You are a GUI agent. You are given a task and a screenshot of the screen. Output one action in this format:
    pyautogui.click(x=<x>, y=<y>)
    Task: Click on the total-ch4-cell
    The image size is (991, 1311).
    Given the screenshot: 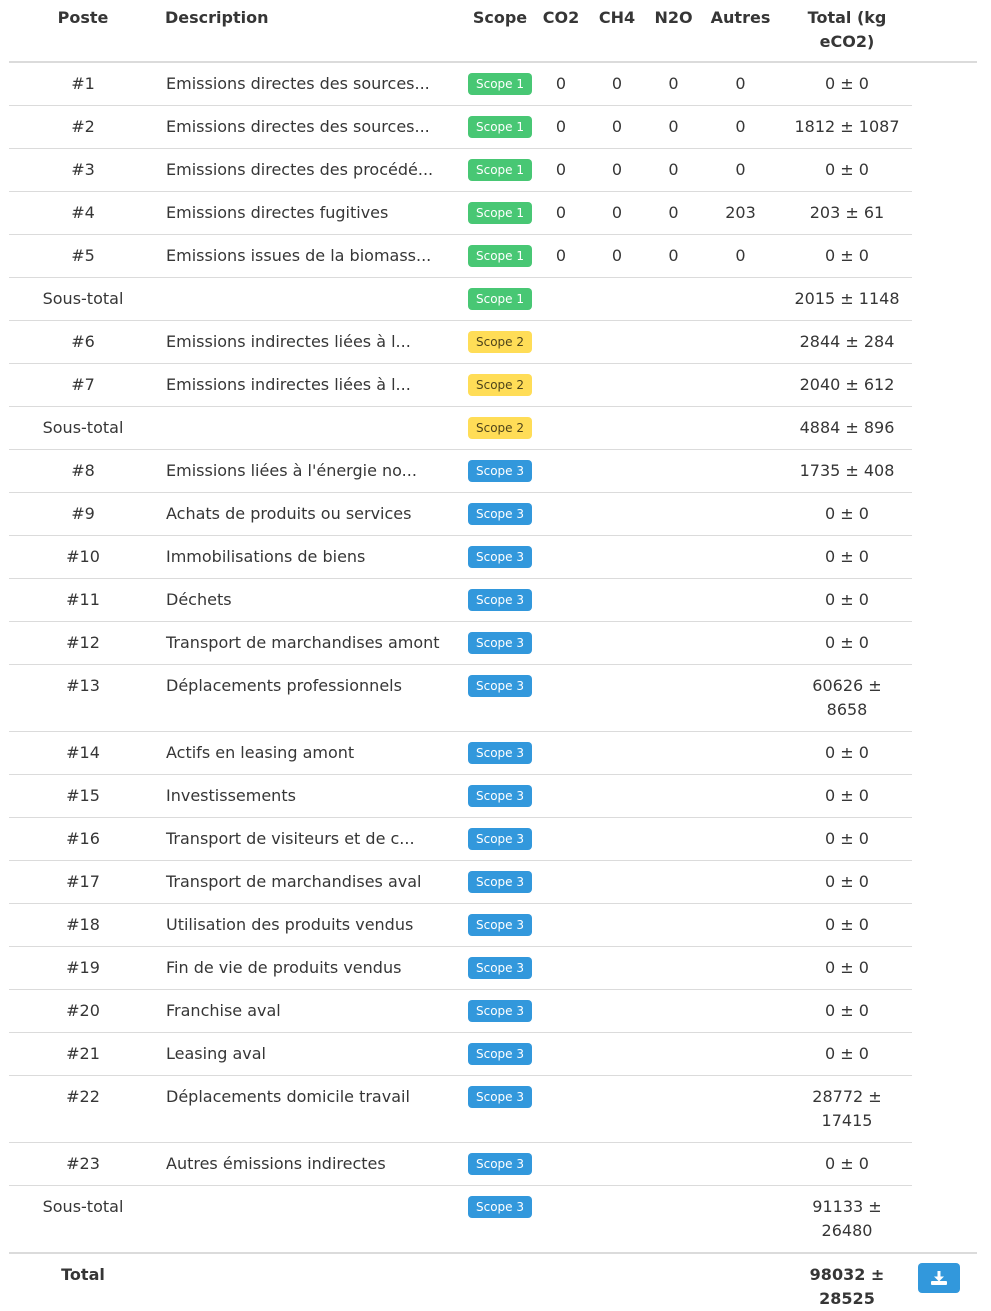 What is the action you would take?
    pyautogui.click(x=617, y=1281)
    